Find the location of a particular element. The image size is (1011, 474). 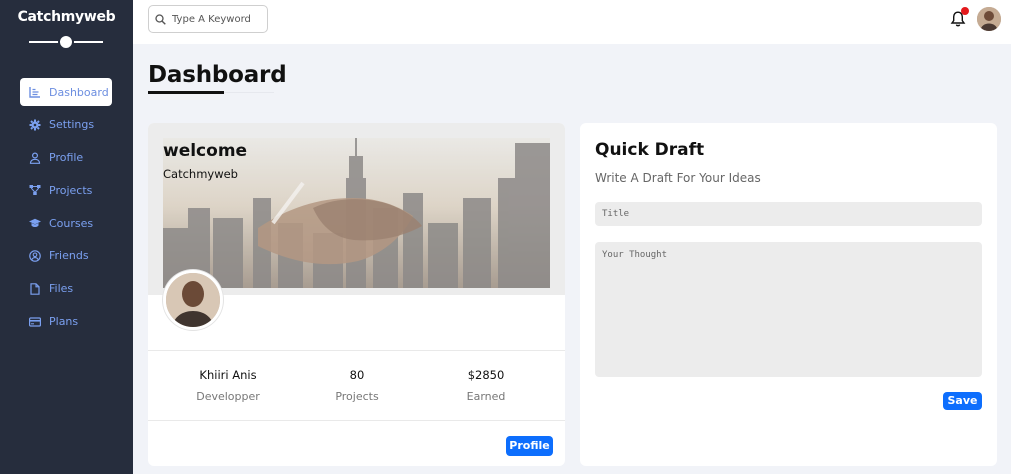

draft-subtitle: Write A Draft For Your Ideas is located at coordinates (678, 178).